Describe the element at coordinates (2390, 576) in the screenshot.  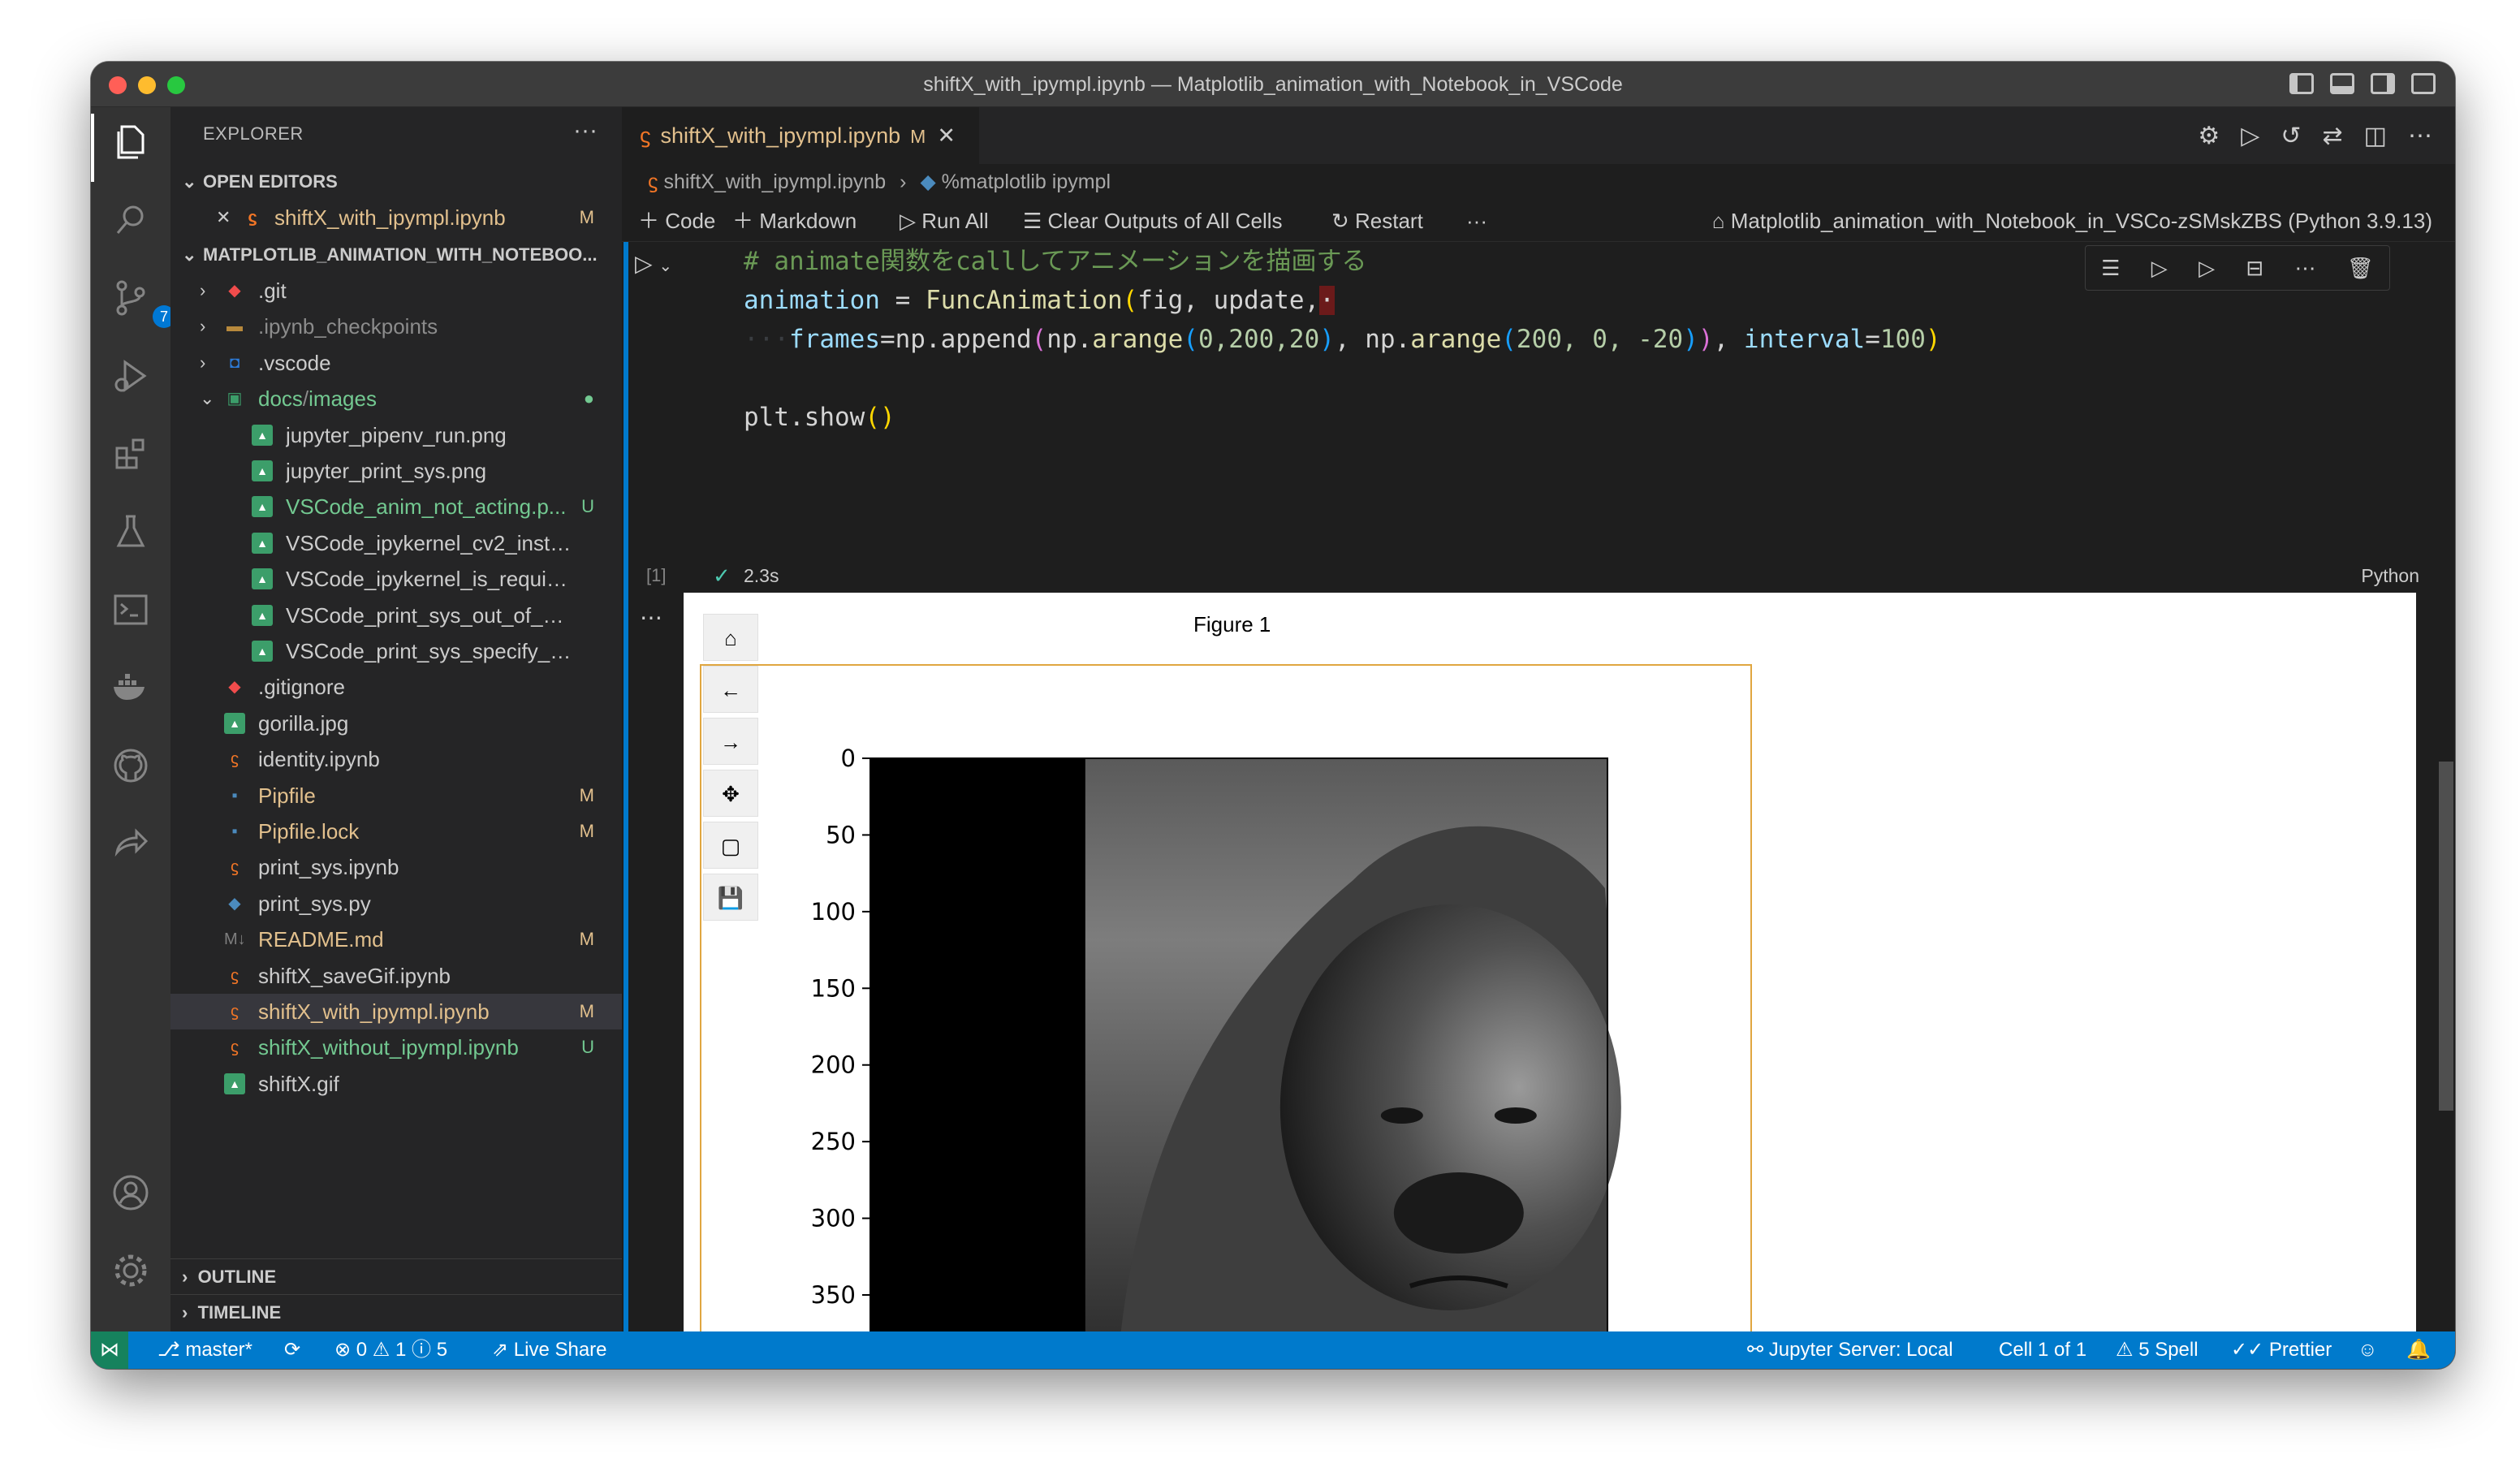
I see `cell-language: Python` at that location.